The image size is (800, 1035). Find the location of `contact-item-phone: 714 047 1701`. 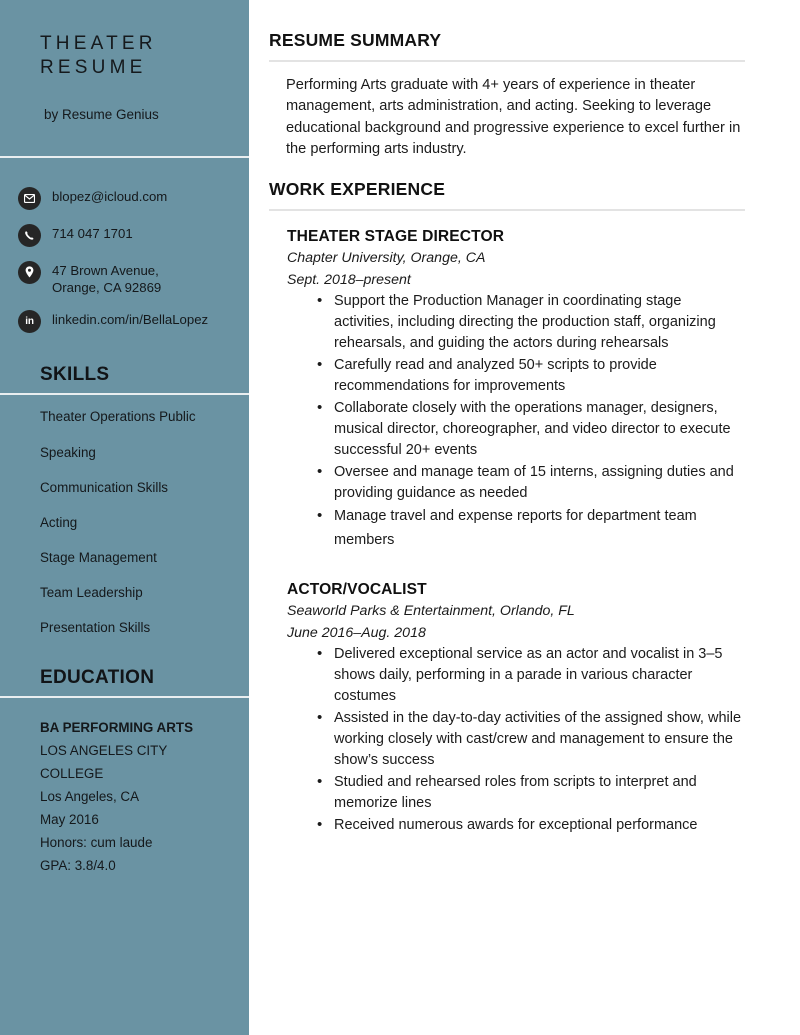

contact-item-phone: 714 047 1701 is located at coordinates (128, 235).